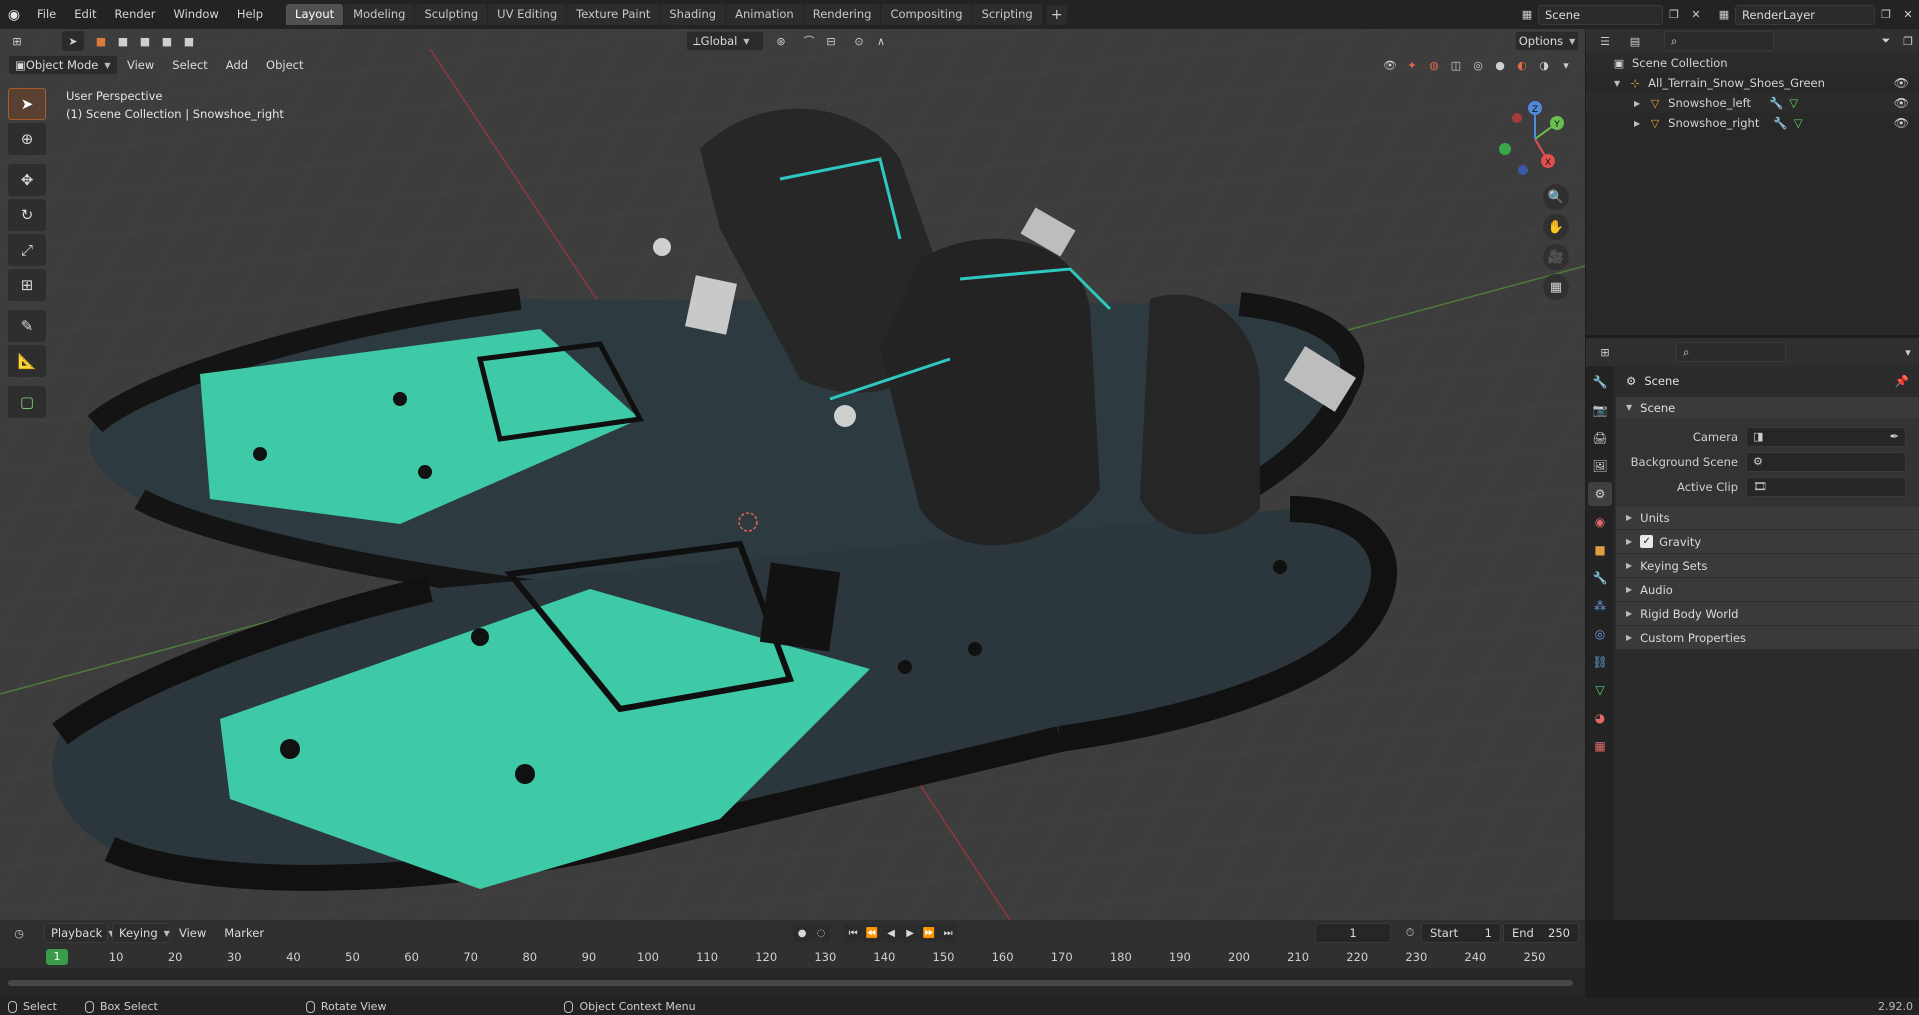 The image size is (1919, 1015). What do you see at coordinates (1886, 15) in the screenshot?
I see `new-render-layer-icon: ❐` at bounding box center [1886, 15].